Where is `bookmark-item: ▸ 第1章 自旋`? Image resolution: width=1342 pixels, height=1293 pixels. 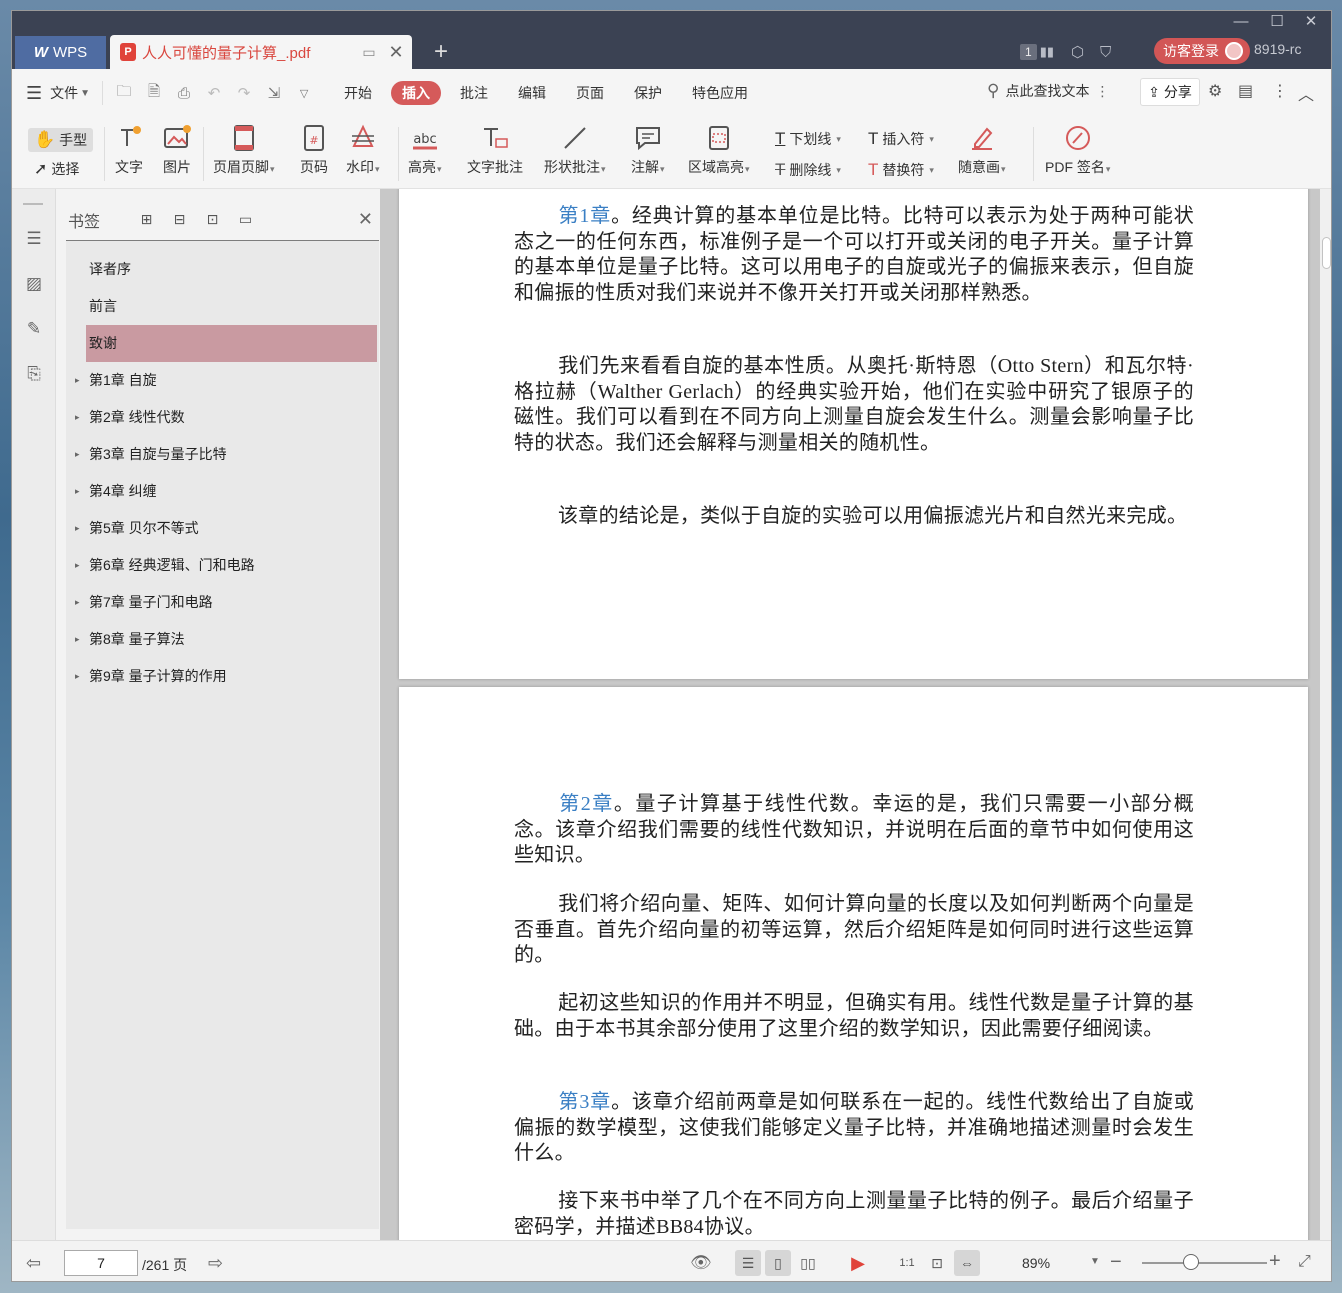
bookmark-item: ▸ 第1章 自旋 is located at coordinates (222, 380).